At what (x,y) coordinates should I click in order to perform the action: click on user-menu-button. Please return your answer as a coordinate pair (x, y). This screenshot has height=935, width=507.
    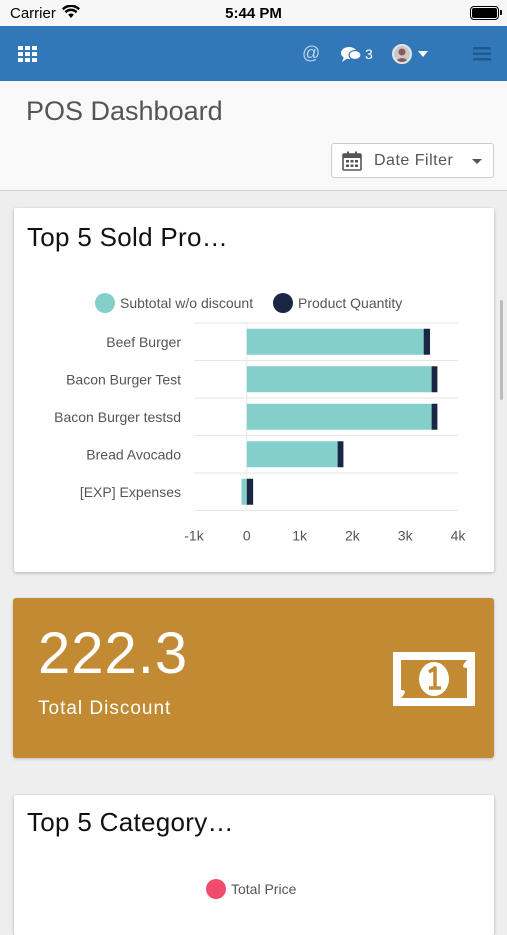
    Looking at the image, I should click on (410, 53).